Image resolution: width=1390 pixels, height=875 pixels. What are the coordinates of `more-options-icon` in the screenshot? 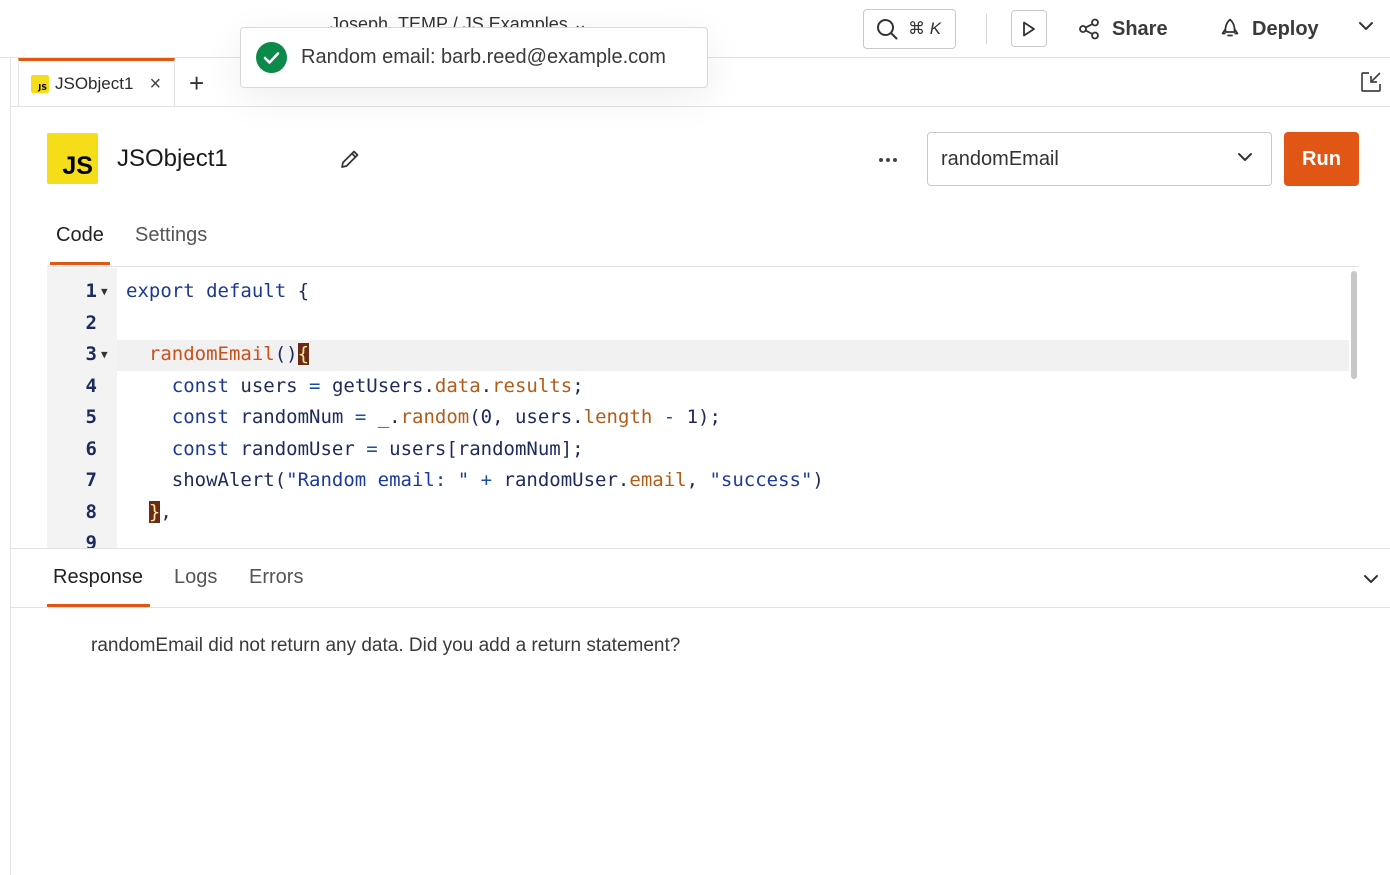 It's located at (888, 160).